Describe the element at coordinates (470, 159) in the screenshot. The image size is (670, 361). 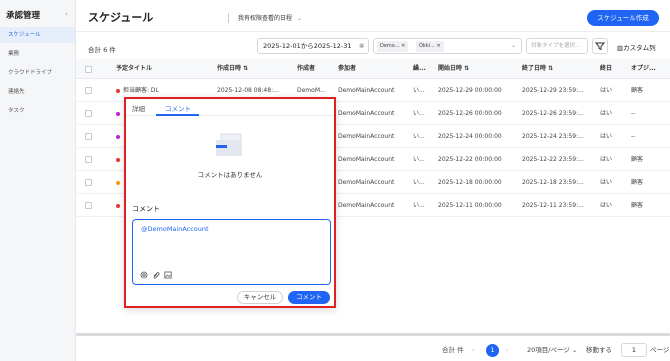
I see `start-cell: 2025-12-22 00:00:00` at that location.